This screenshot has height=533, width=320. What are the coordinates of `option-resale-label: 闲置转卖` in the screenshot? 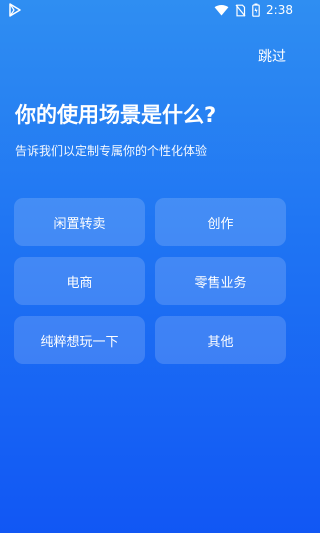 It's located at (79, 224).